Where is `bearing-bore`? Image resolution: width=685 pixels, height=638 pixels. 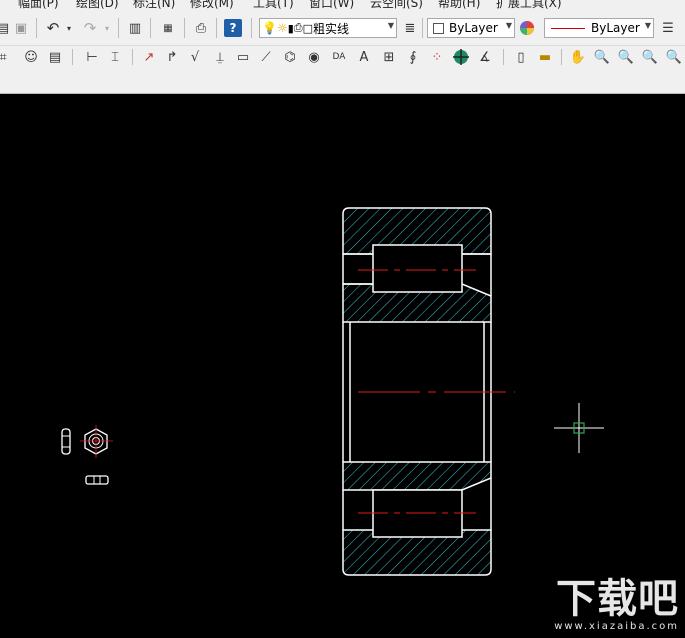
bearing-bore is located at coordinates (428, 392).